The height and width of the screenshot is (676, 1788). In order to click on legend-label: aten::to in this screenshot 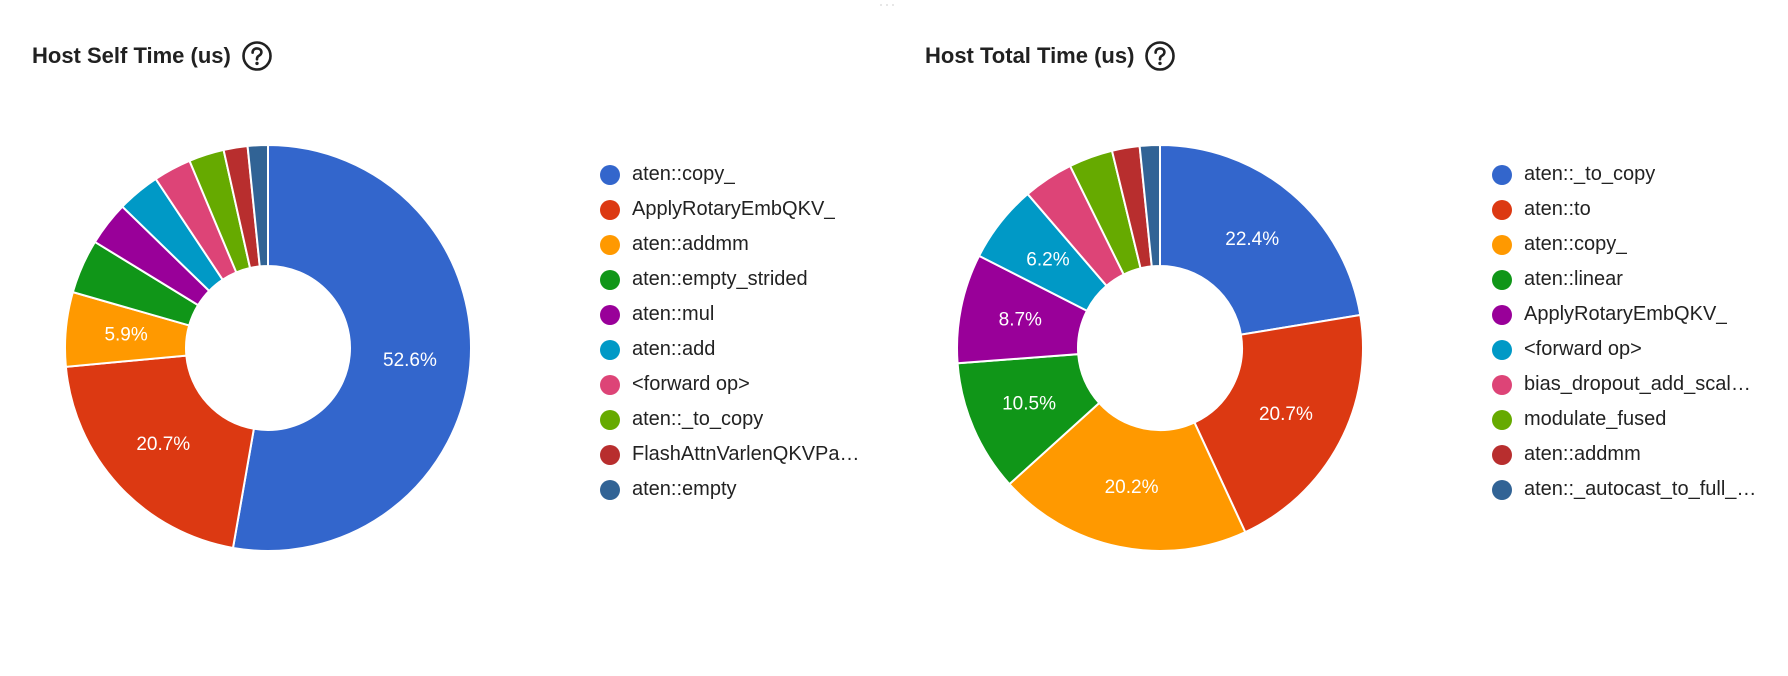, I will do `click(1557, 209)`.